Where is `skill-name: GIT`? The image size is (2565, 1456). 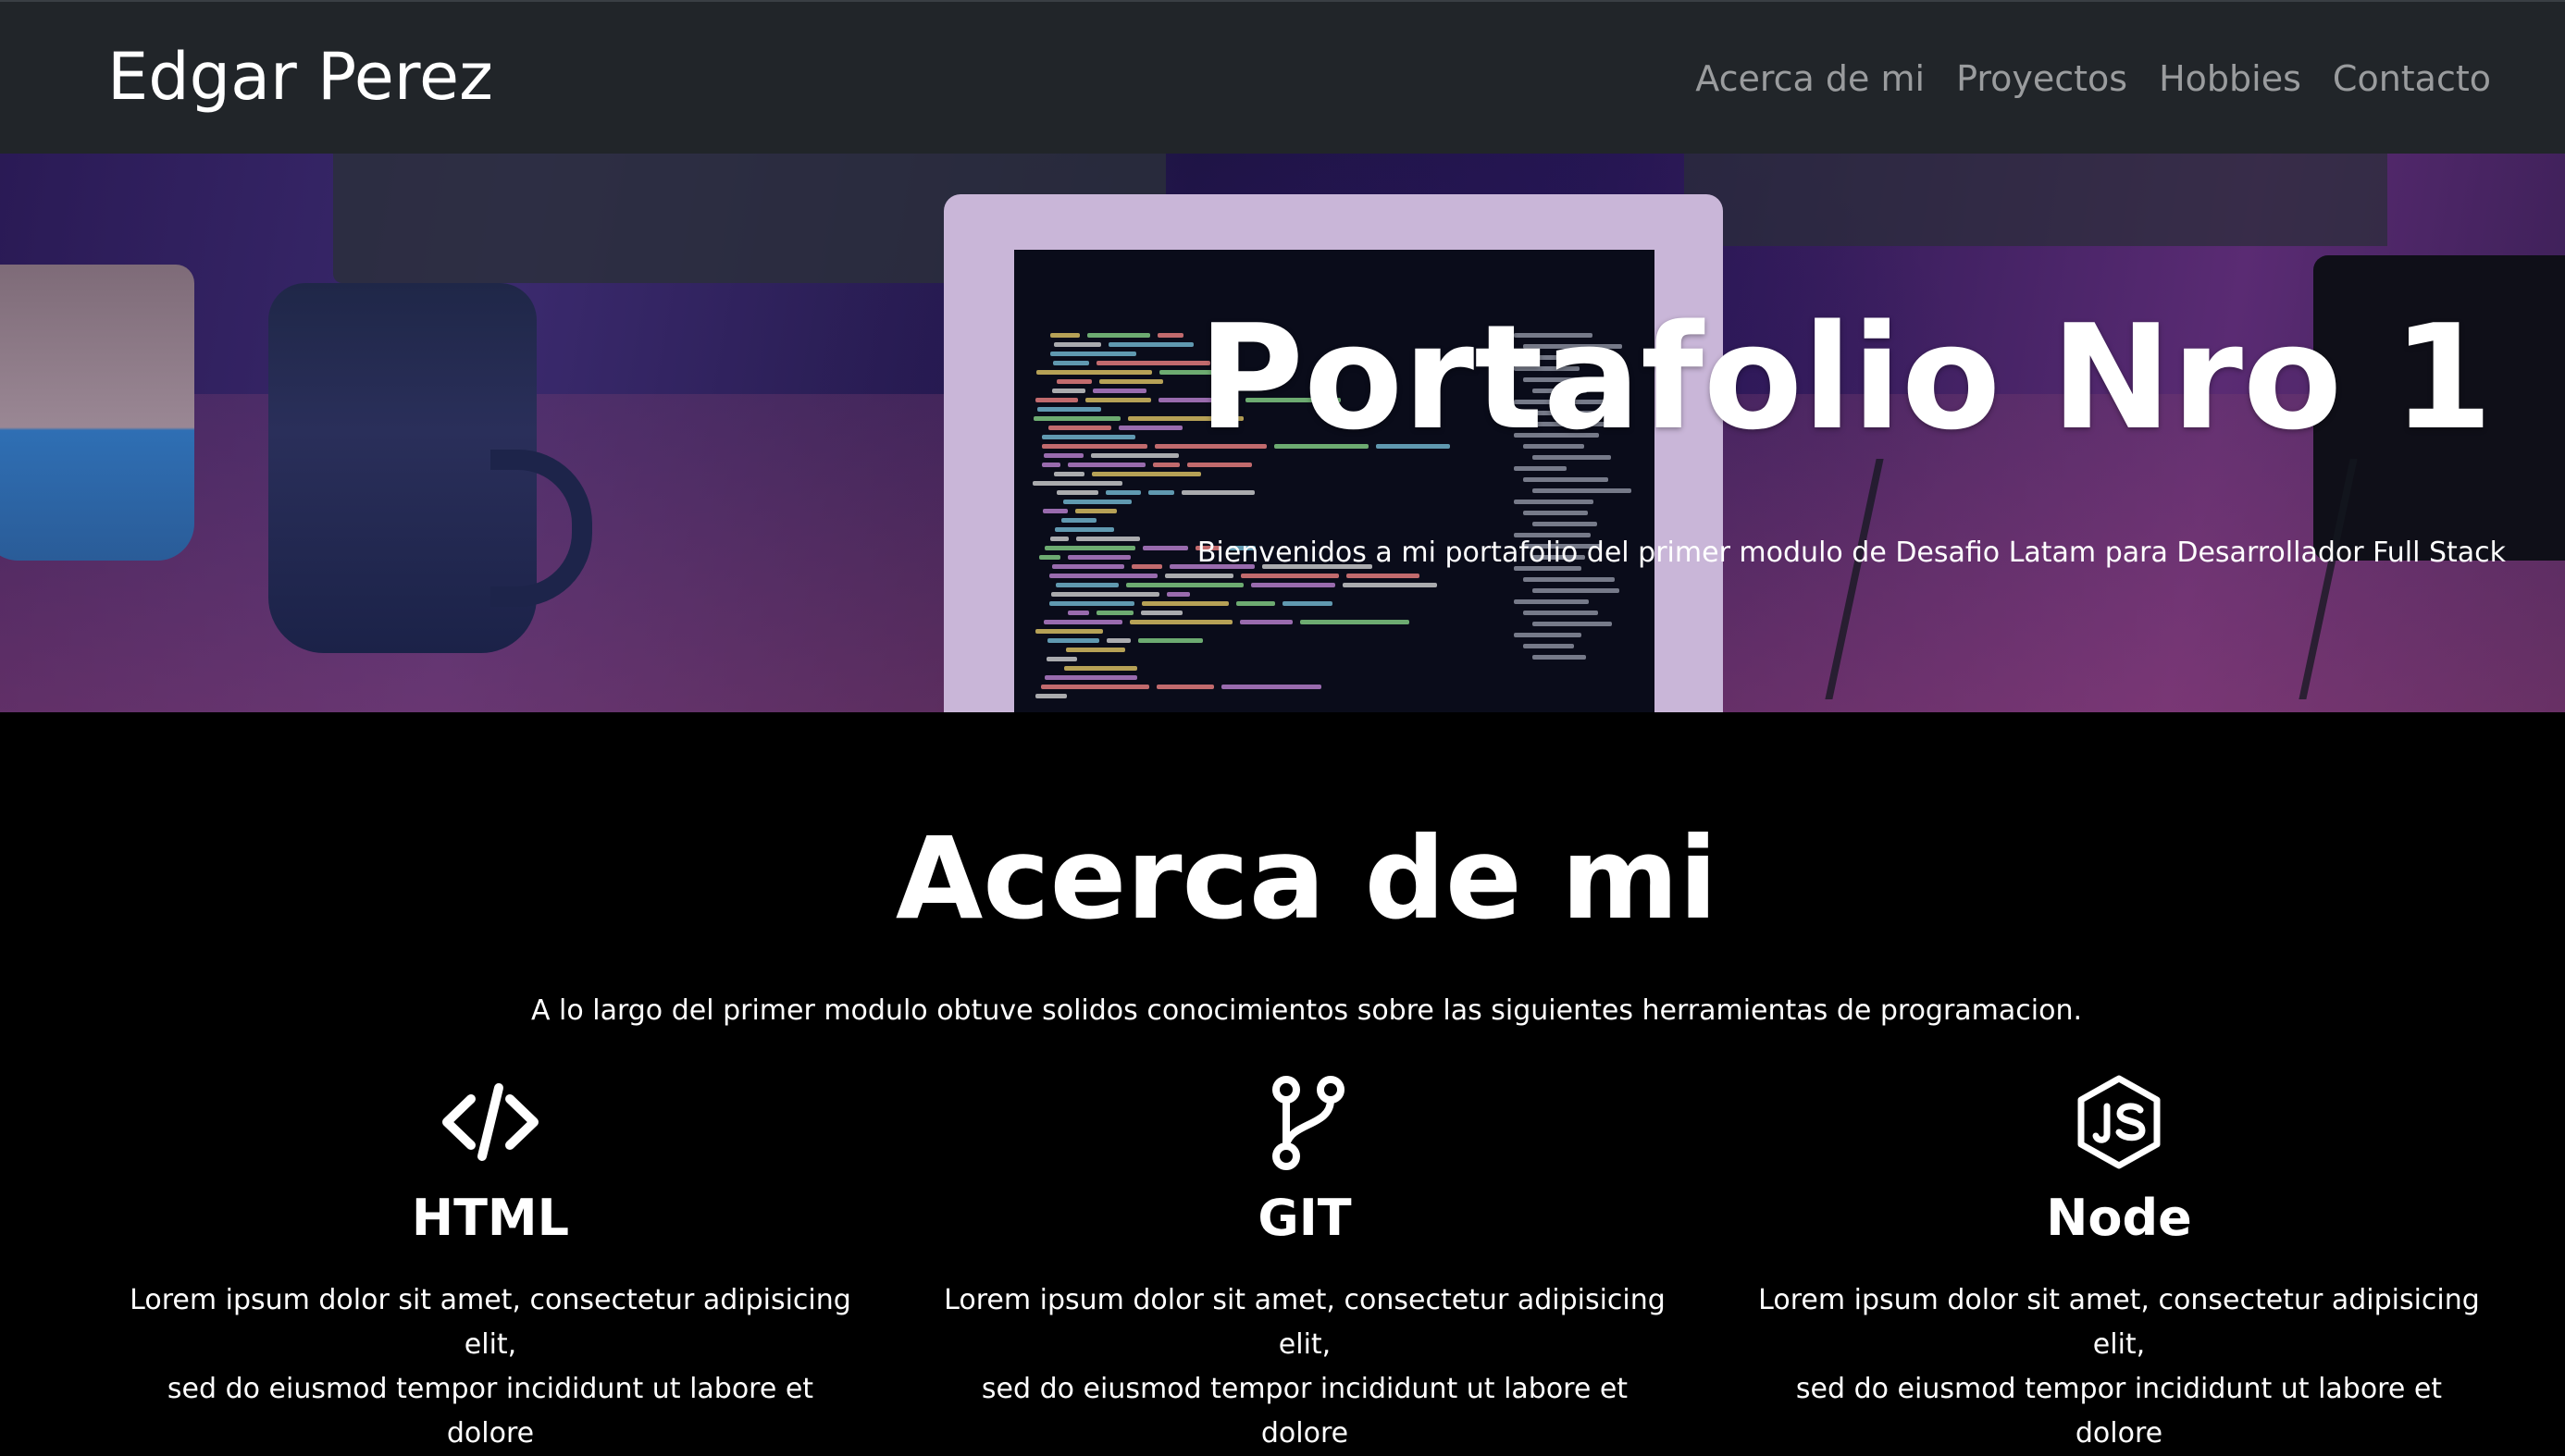
skill-name: GIT is located at coordinates (1305, 1218).